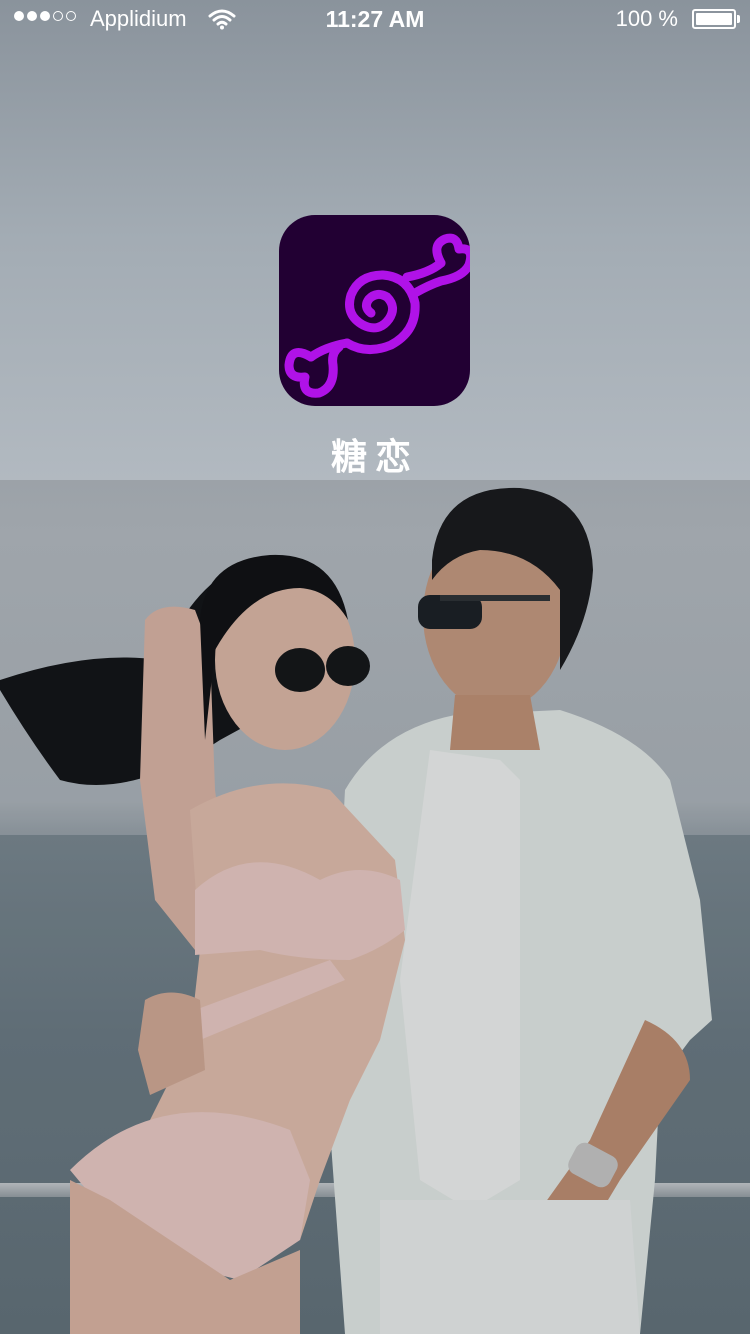 The height and width of the screenshot is (1334, 750). I want to click on status-bar: Applidium 11:27 AM 100 %, so click(375, 20).